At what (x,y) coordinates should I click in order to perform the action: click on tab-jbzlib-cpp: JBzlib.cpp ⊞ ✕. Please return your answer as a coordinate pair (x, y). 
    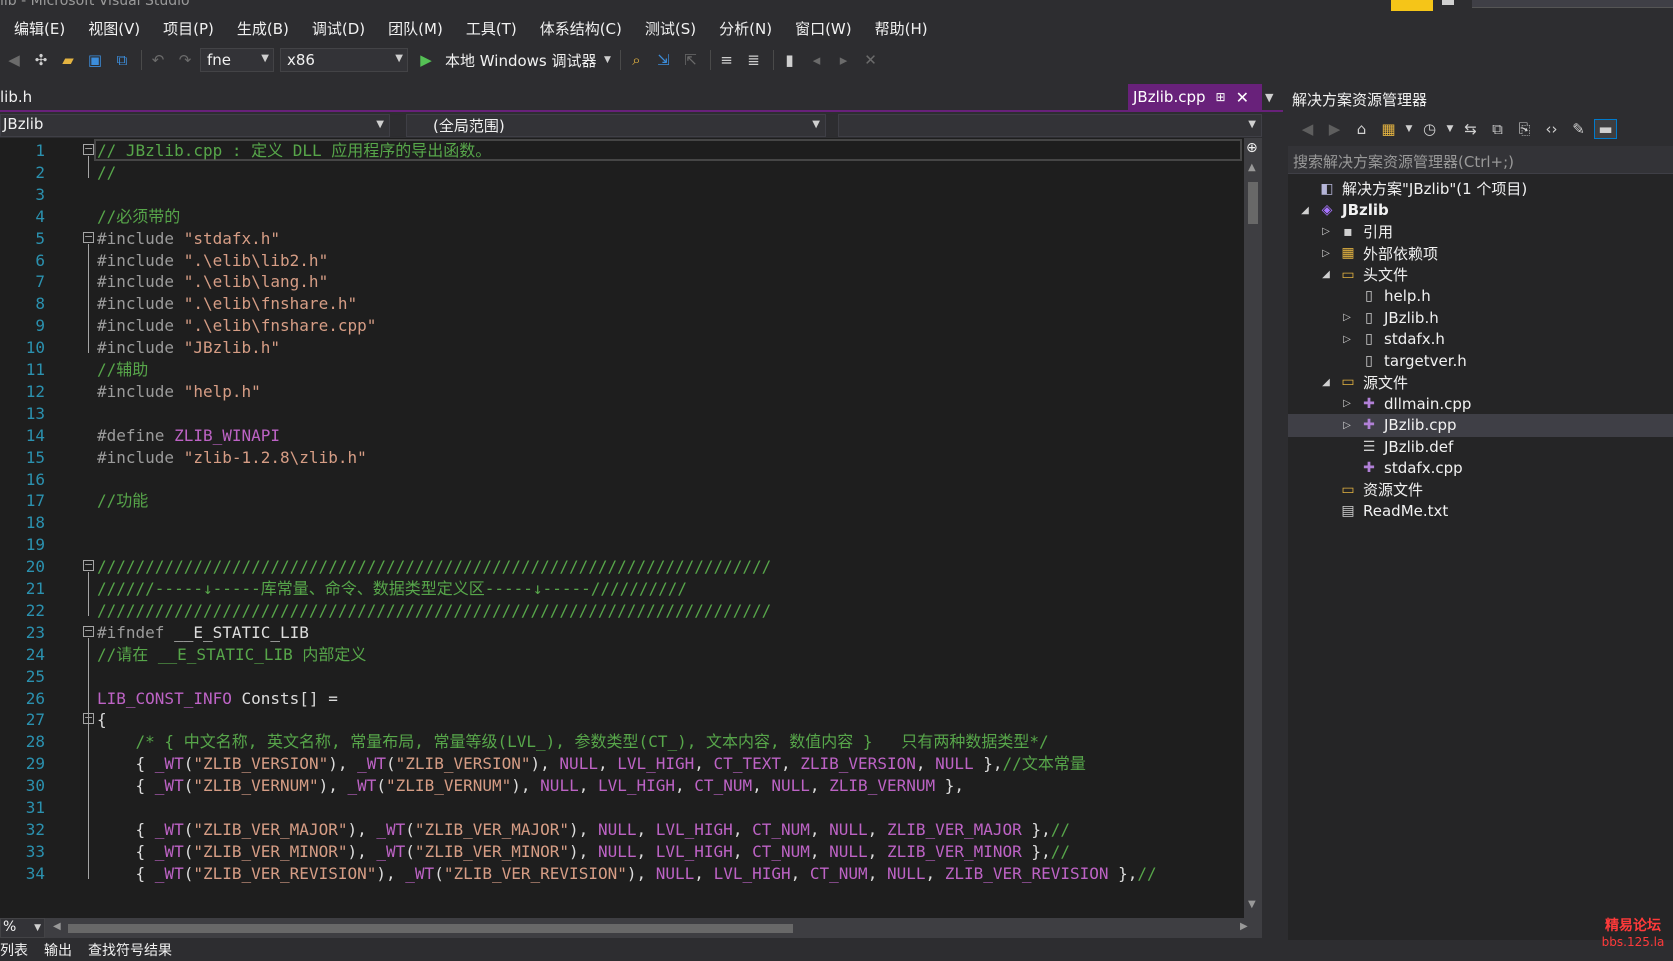
    Looking at the image, I should click on (1195, 97).